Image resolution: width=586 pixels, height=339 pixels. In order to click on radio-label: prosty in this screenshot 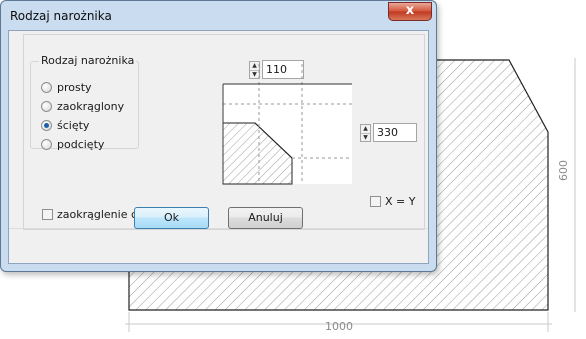, I will do `click(74, 87)`.